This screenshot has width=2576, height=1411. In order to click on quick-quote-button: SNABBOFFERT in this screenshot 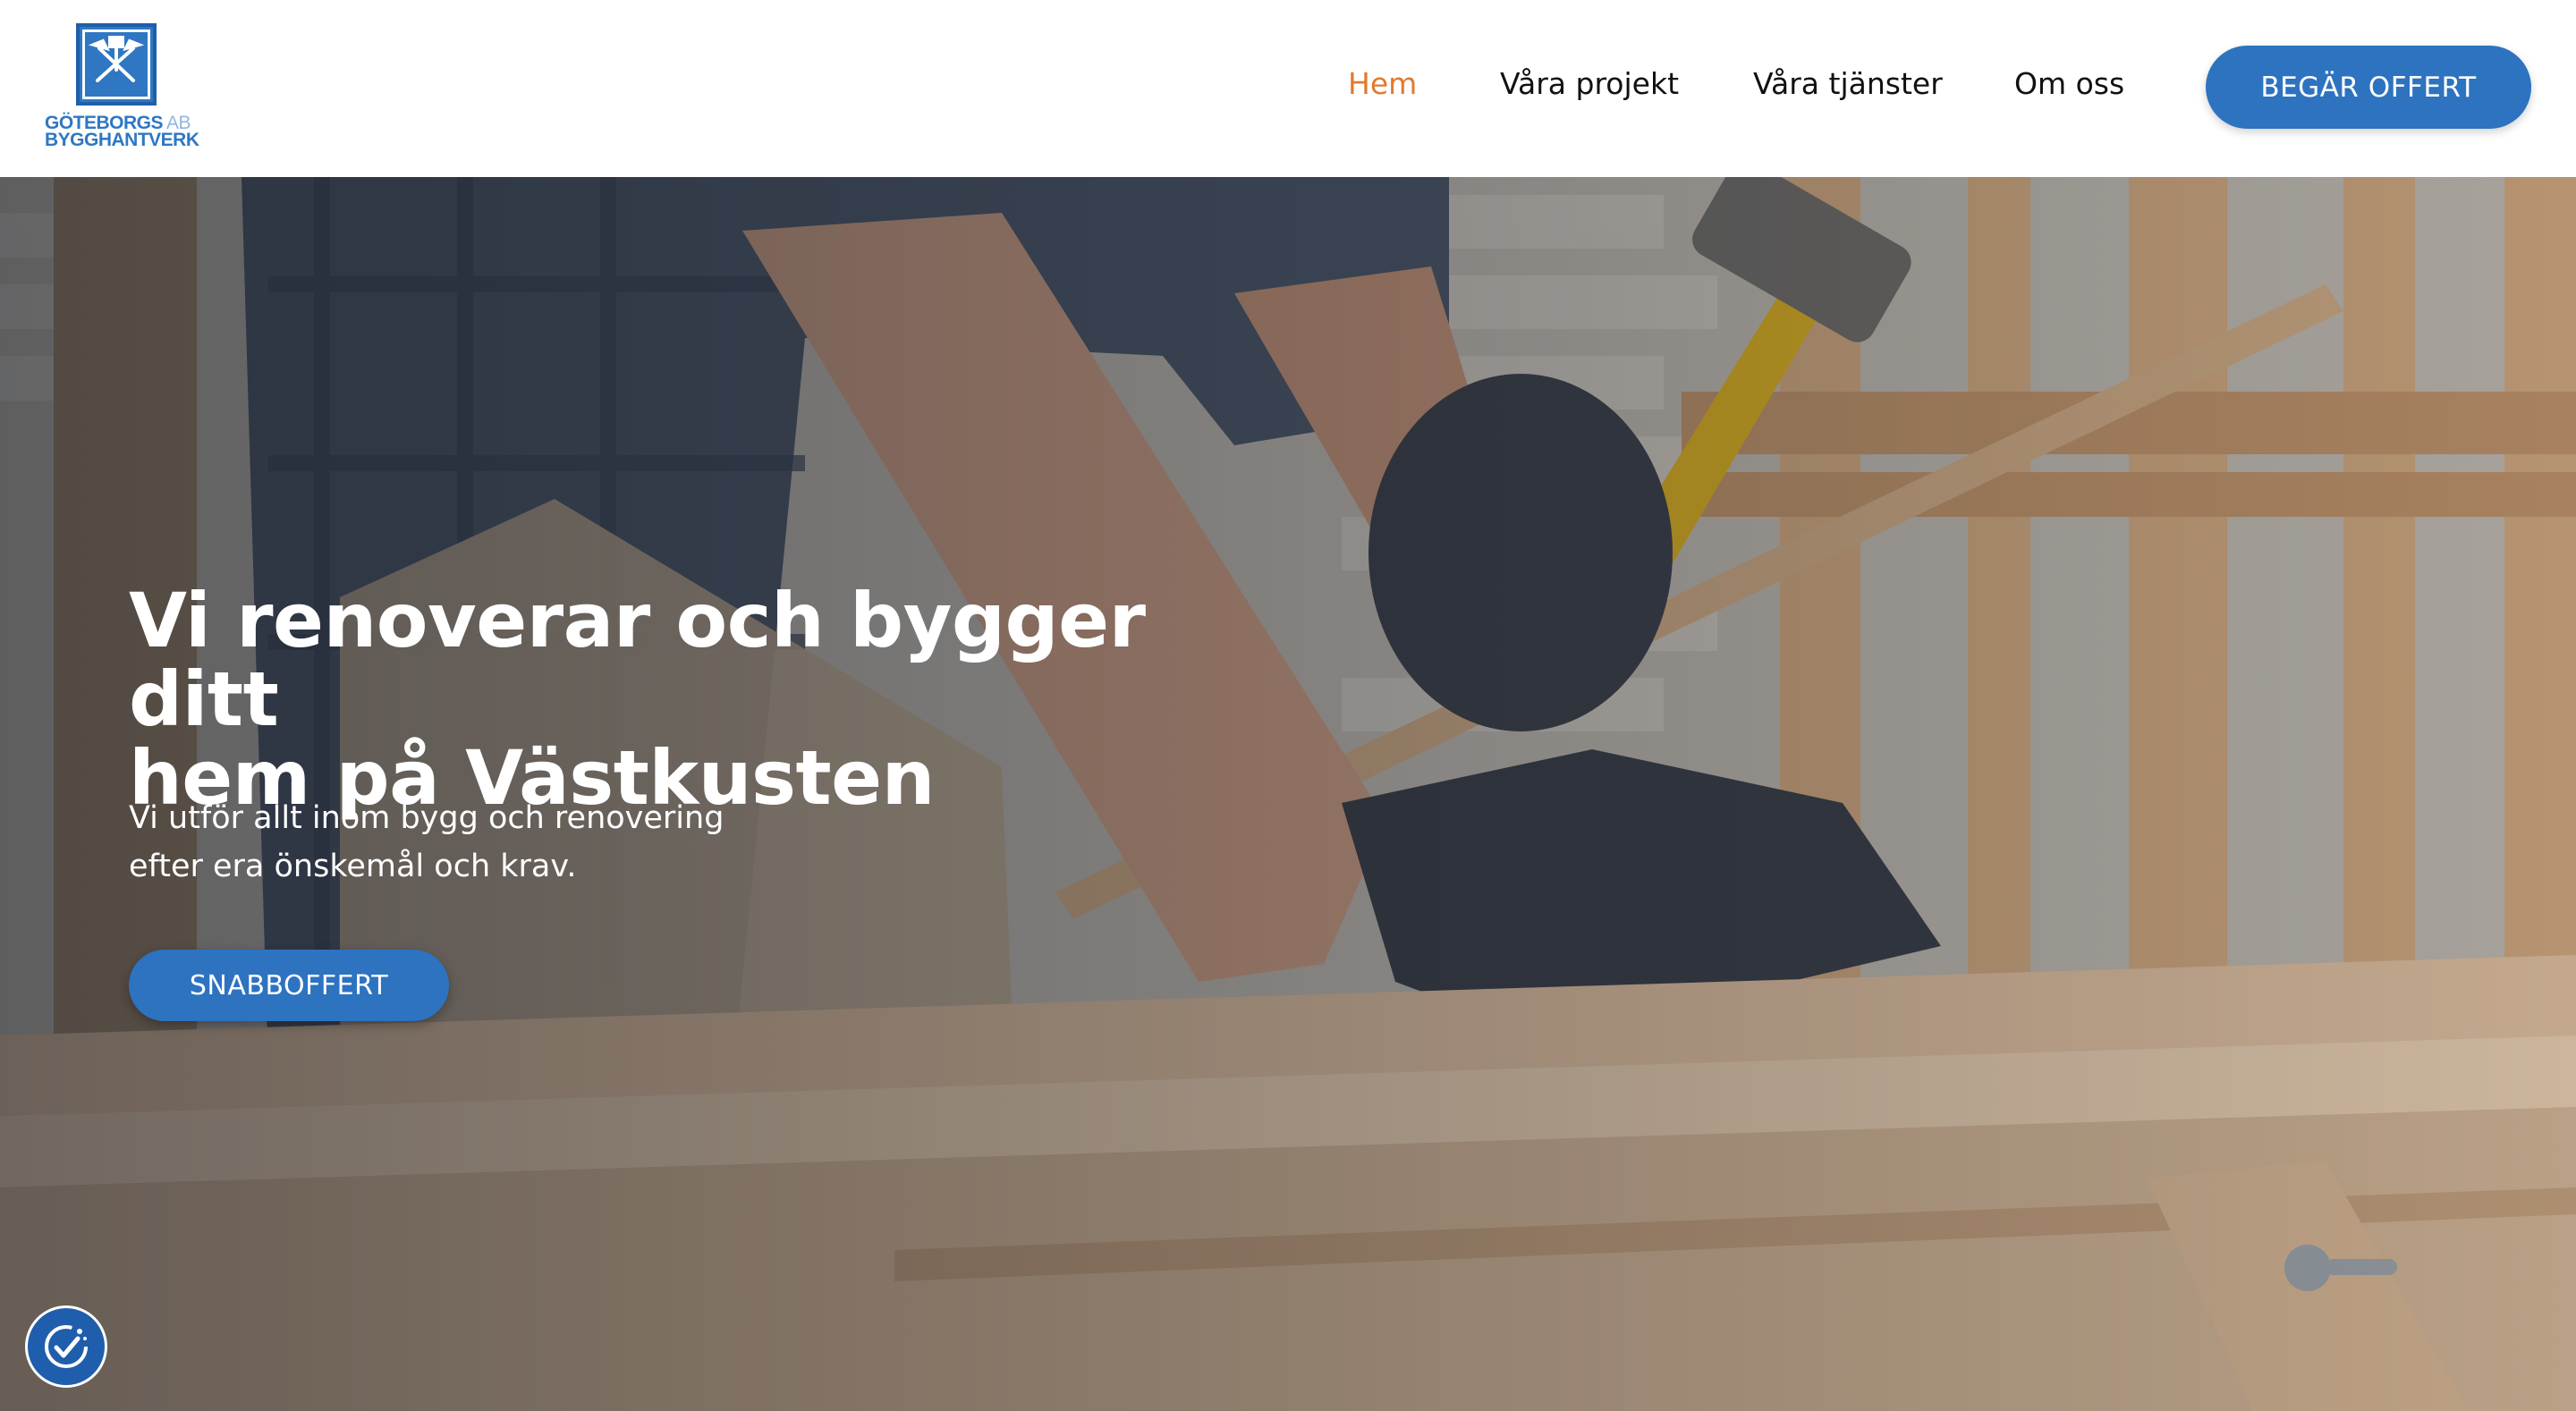, I will do `click(289, 985)`.